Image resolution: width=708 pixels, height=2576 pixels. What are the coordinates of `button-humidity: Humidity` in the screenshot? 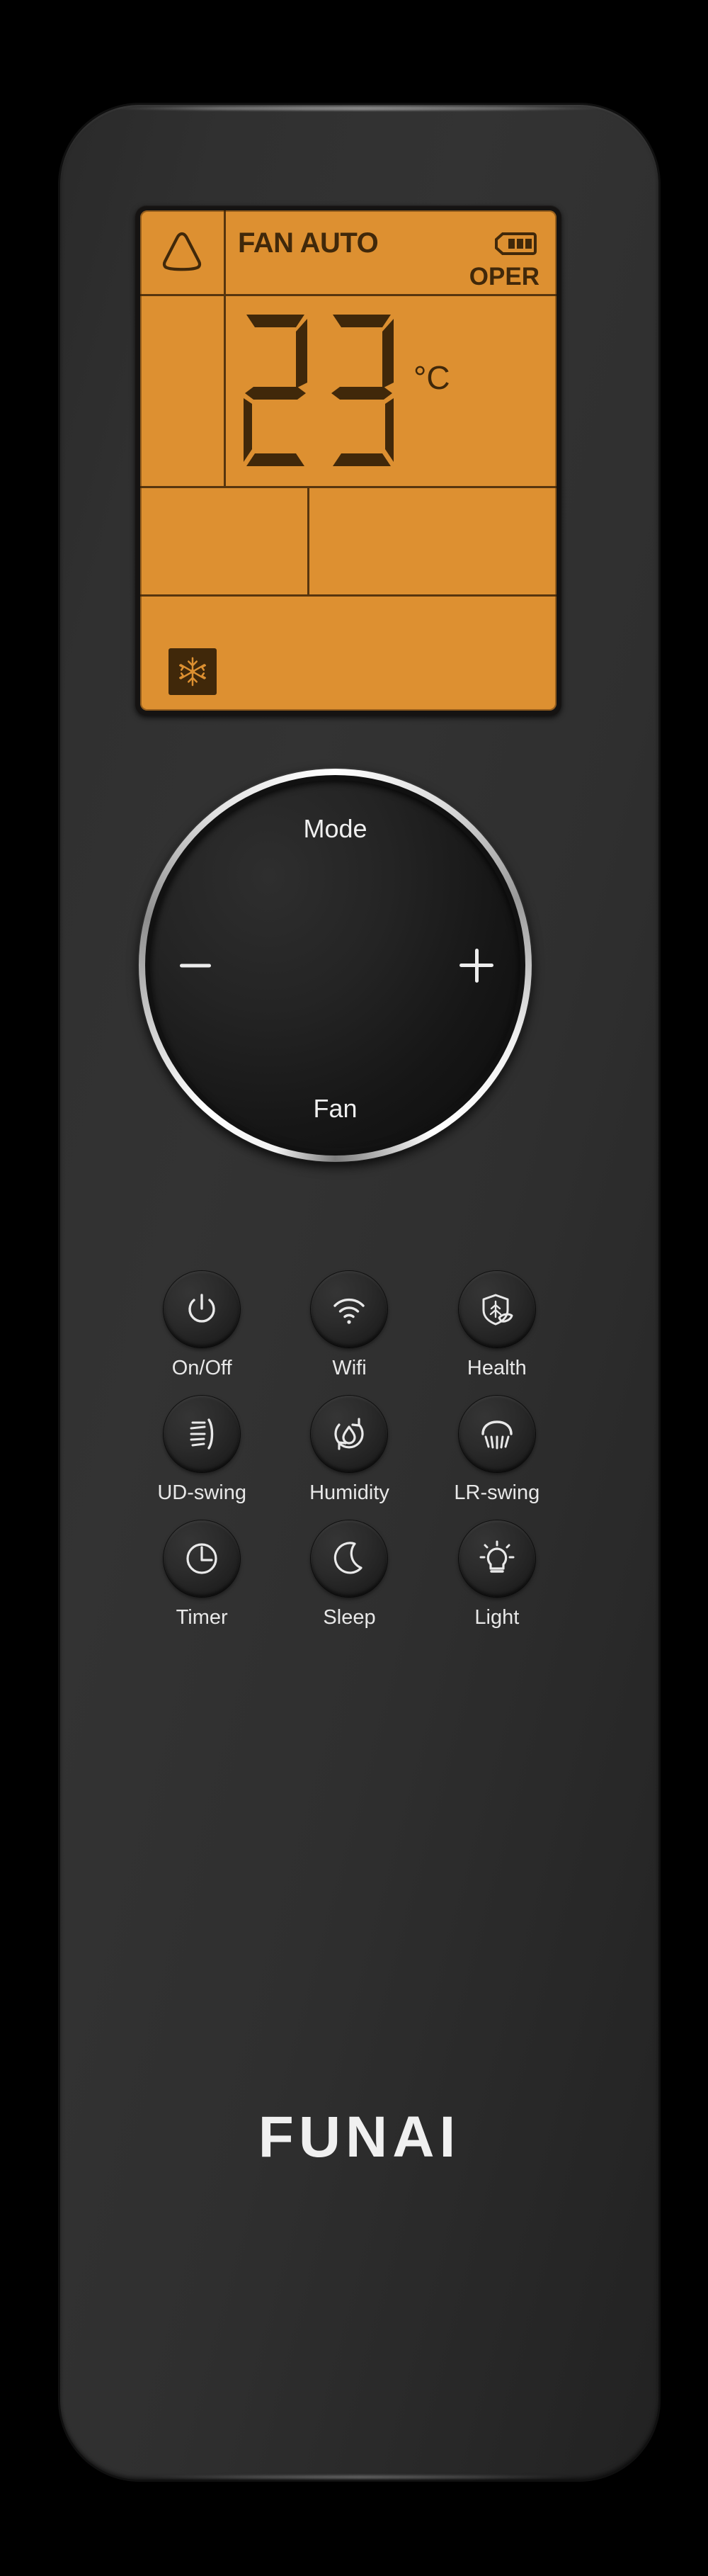 It's located at (349, 1450).